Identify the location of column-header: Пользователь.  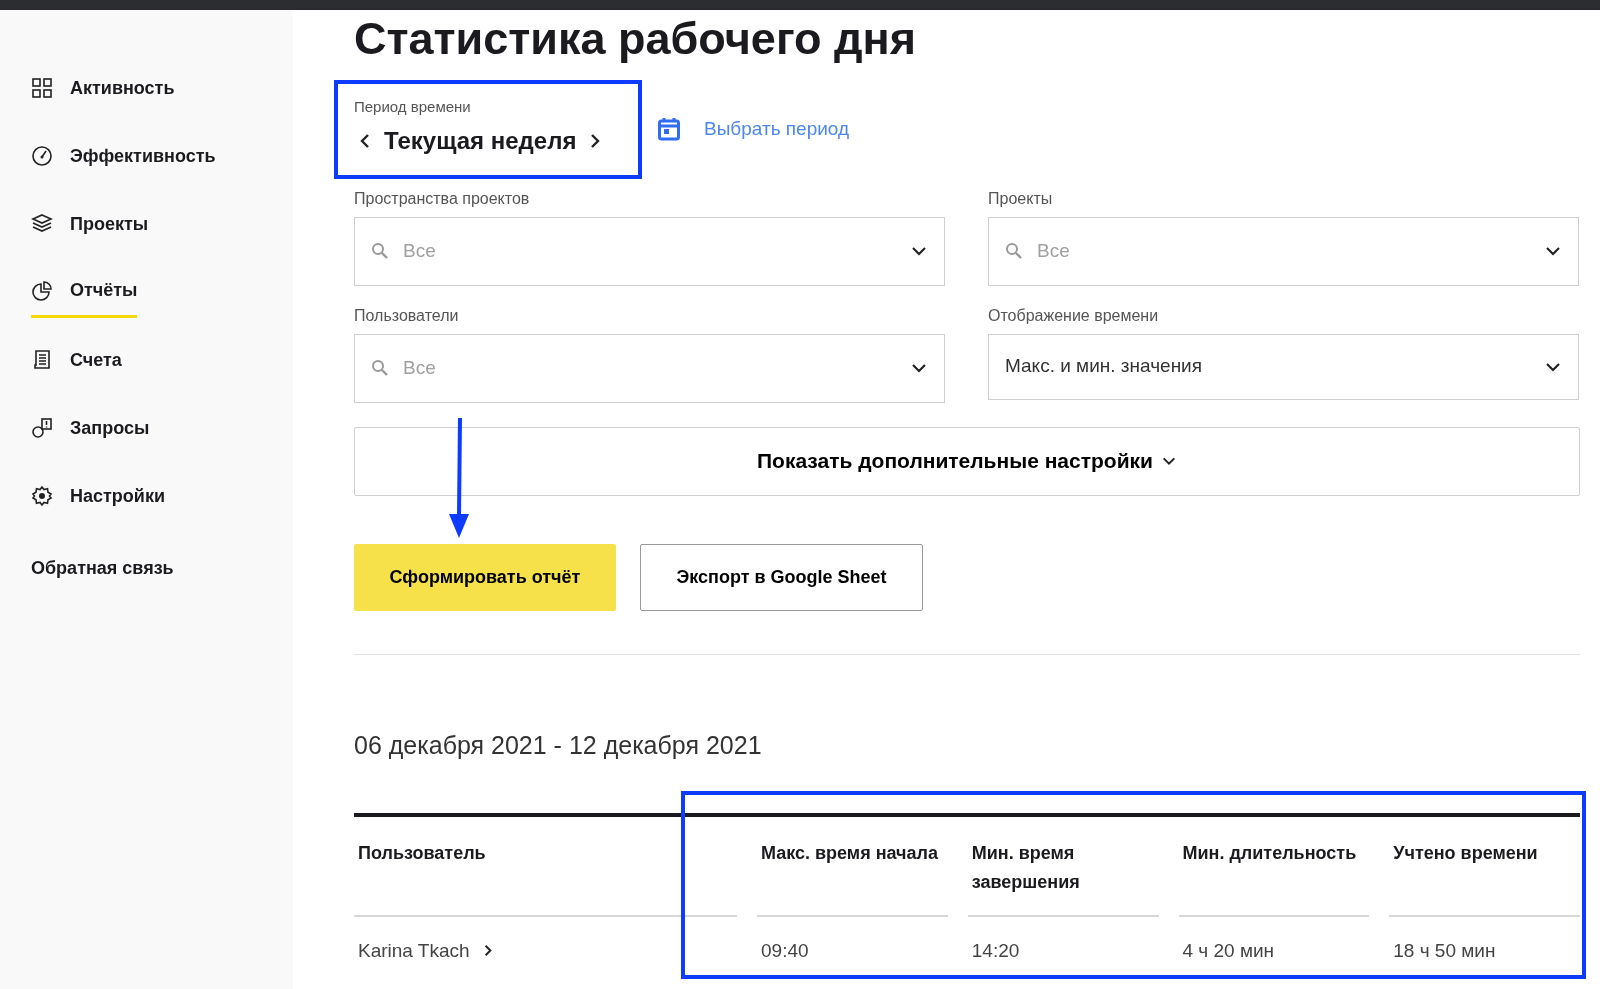
(545, 866).